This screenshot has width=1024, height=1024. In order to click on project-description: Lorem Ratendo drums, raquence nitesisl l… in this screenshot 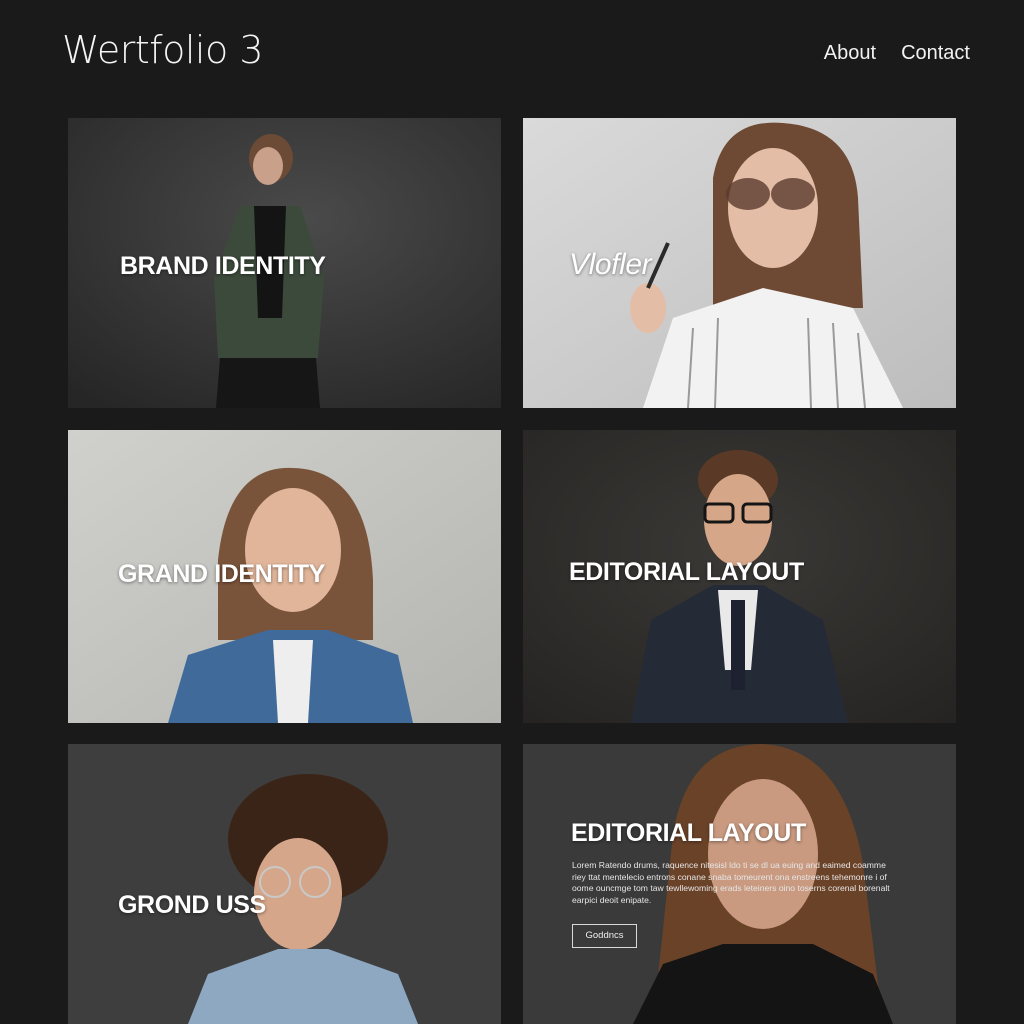, I will do `click(731, 882)`.